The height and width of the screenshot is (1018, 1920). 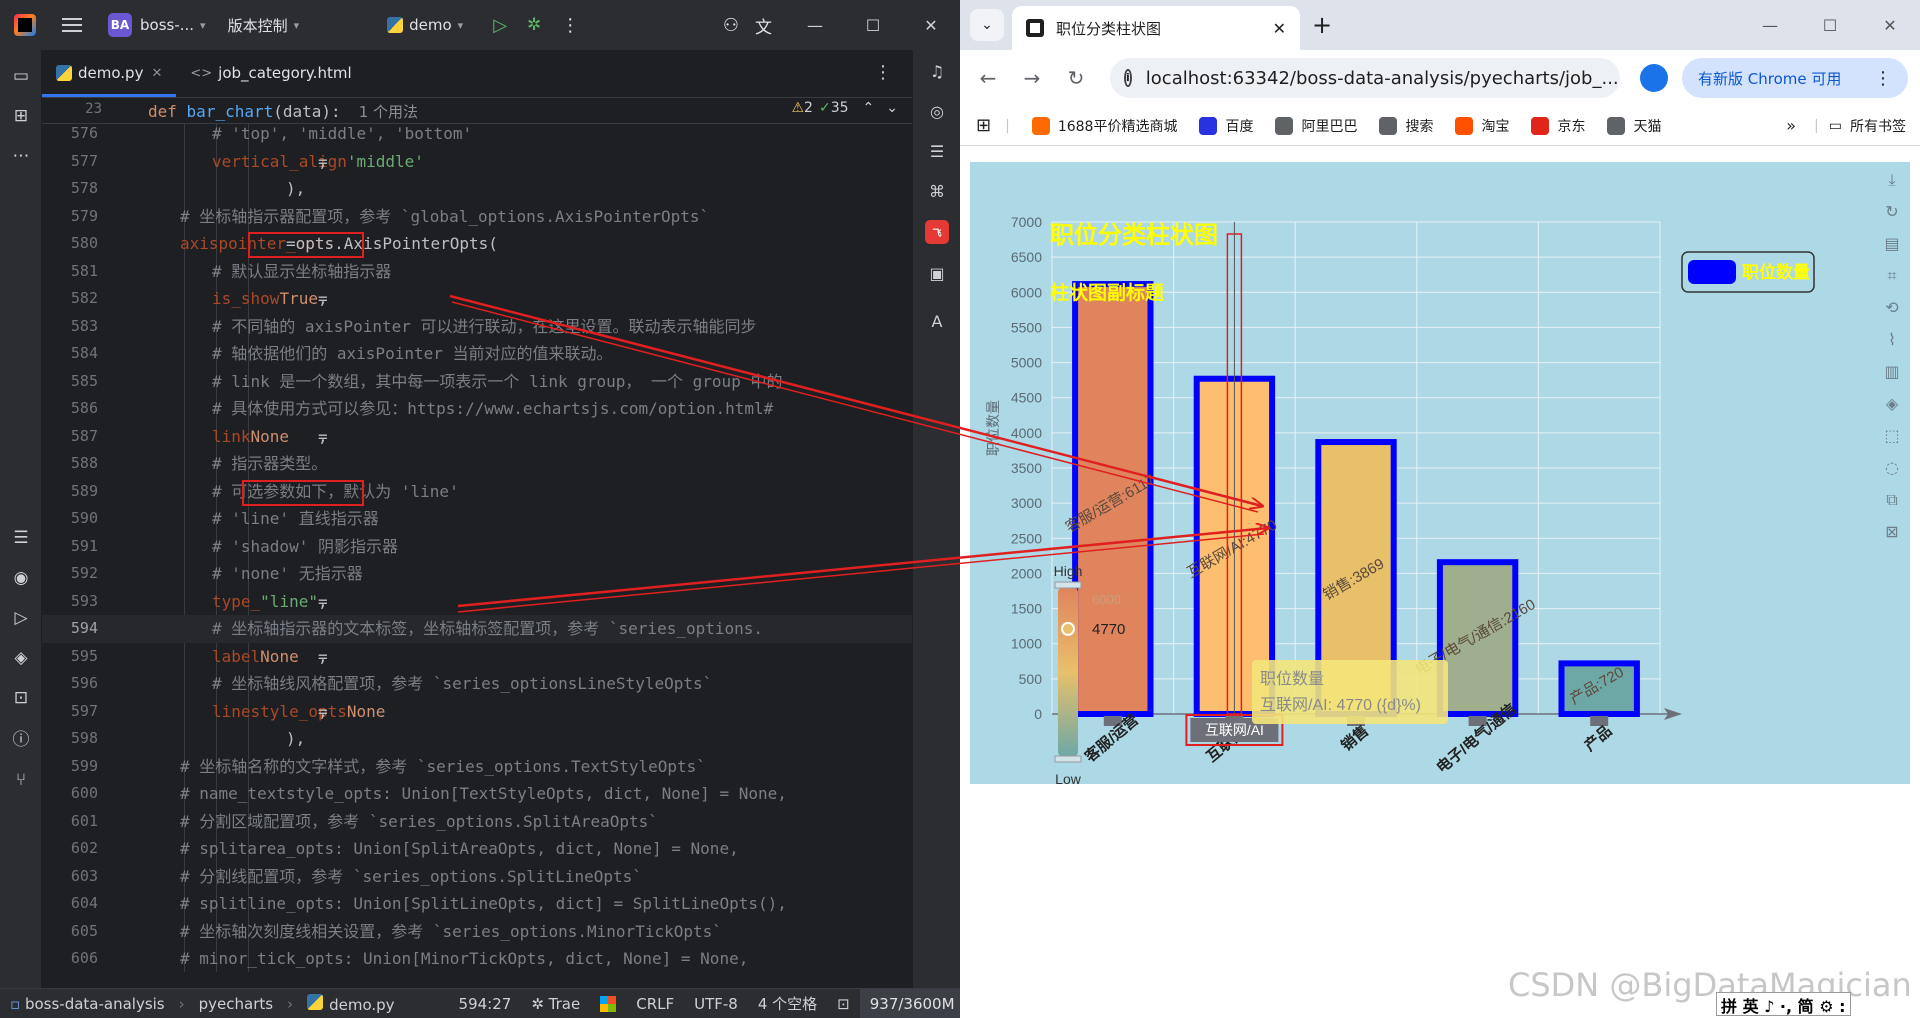 I want to click on code-line: 598),, so click(x=477, y=739).